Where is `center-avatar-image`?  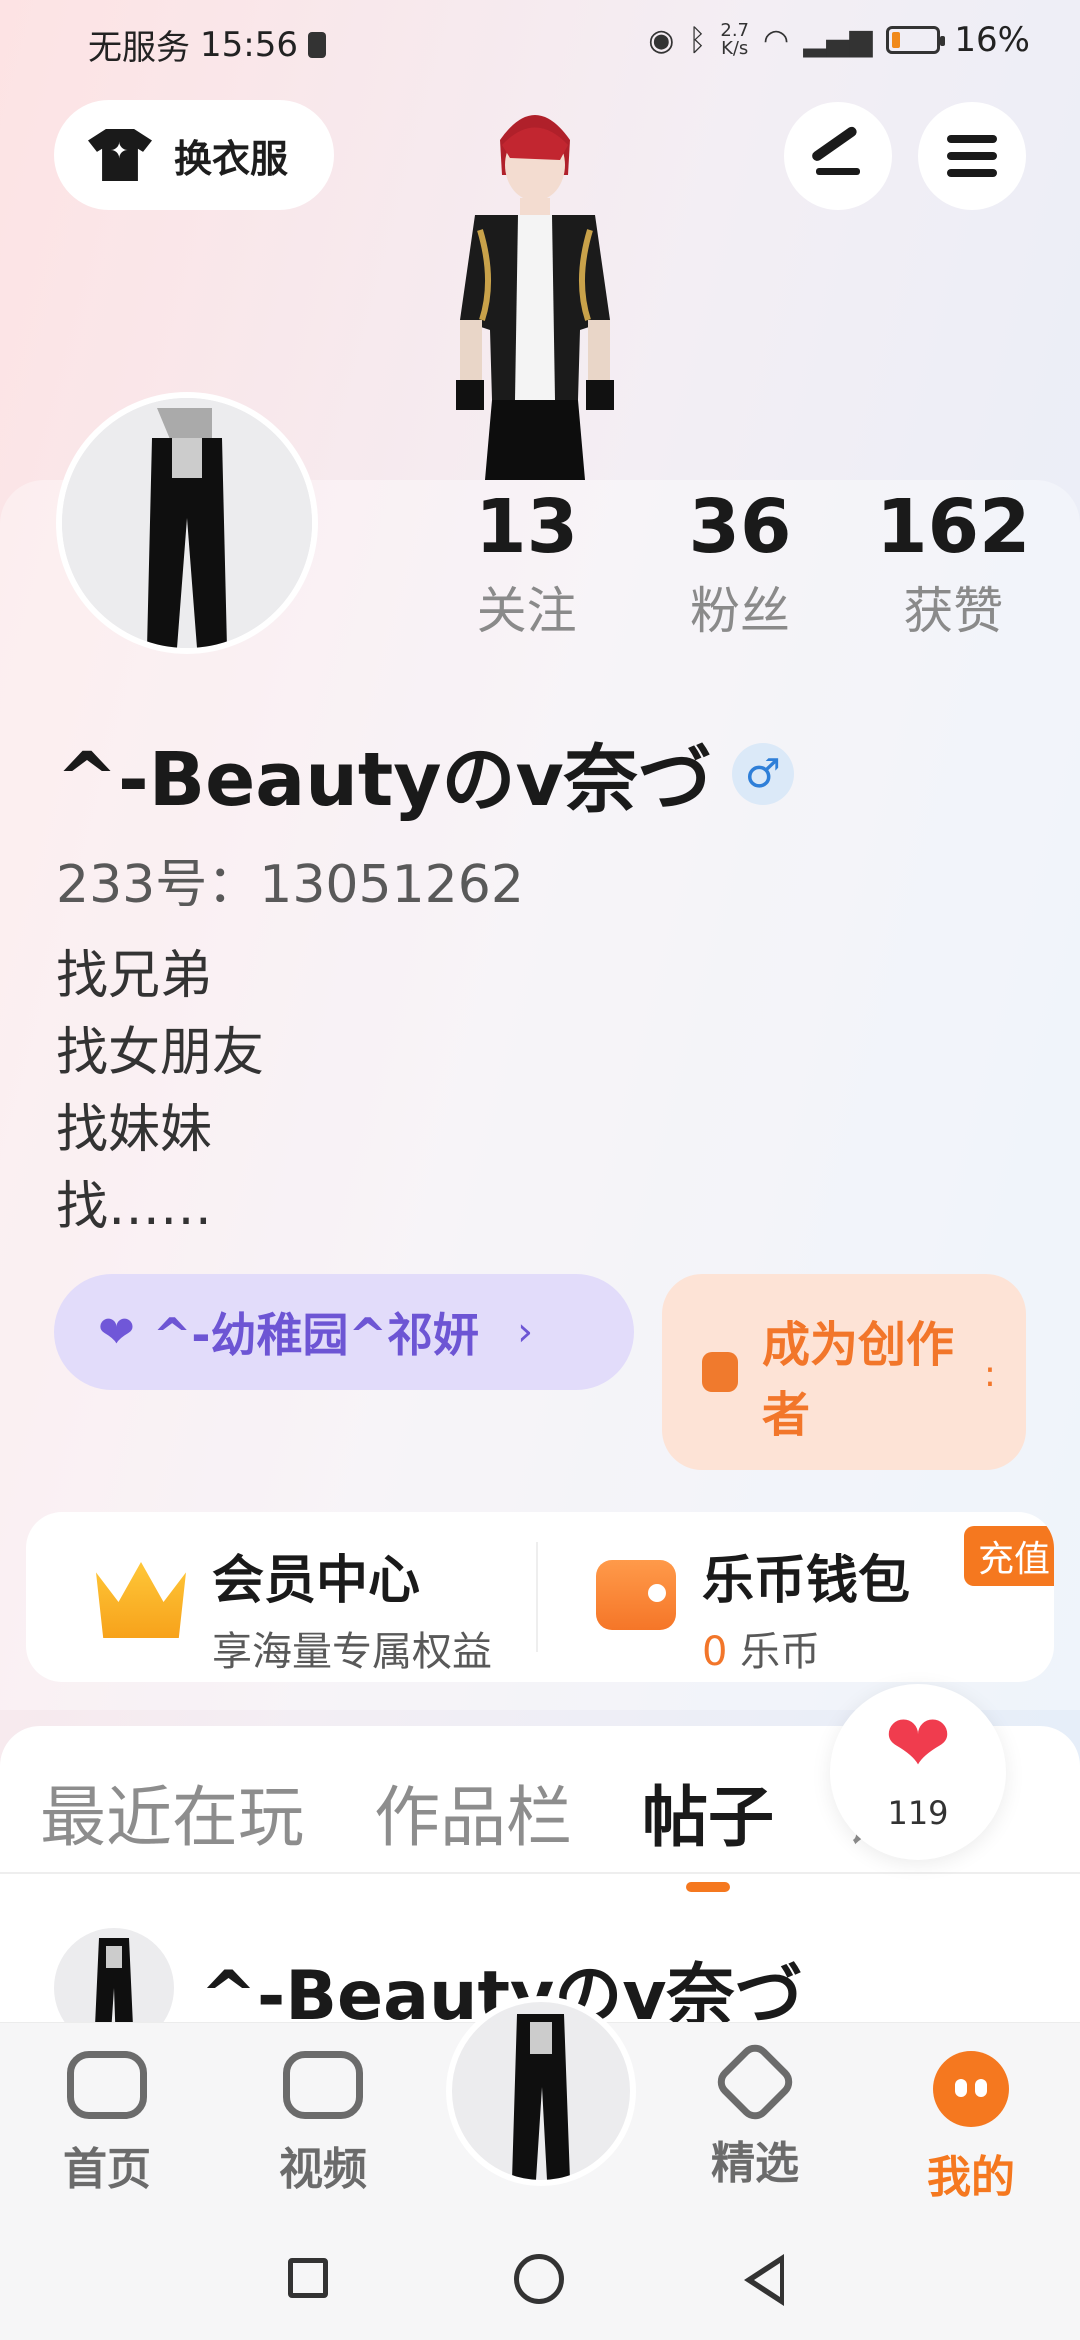 center-avatar-image is located at coordinates (541, 2097).